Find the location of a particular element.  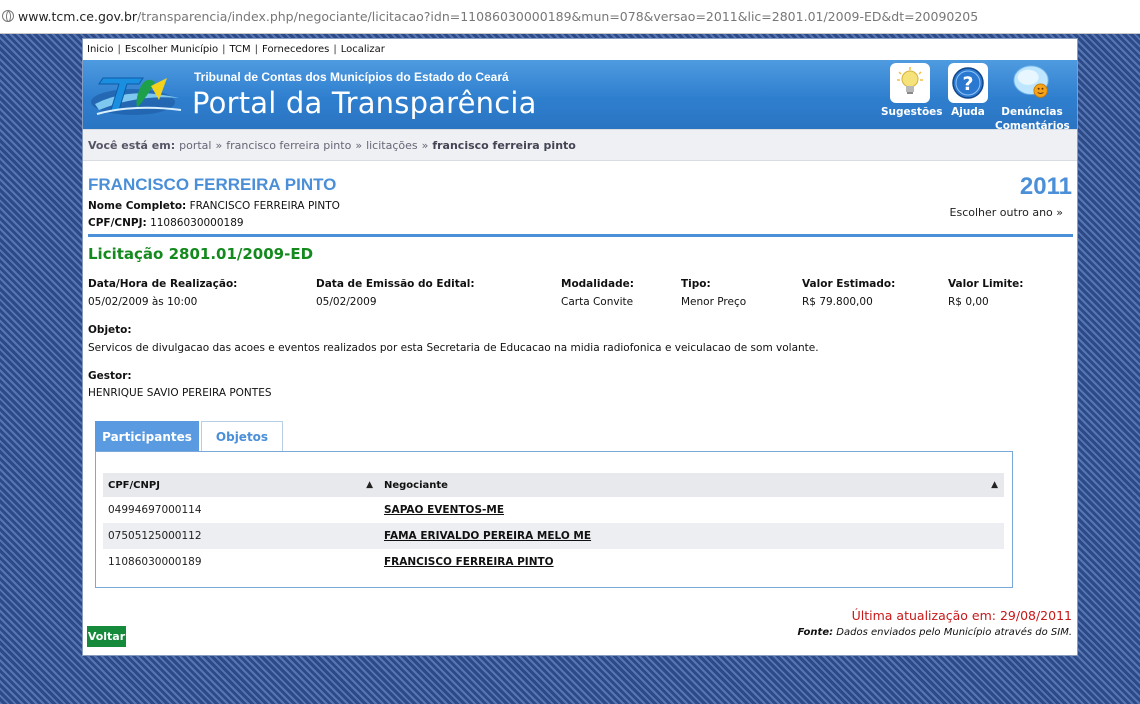

table-row: 11086030000189 FRANCISCO FERREIRA PINTO is located at coordinates (553, 562).